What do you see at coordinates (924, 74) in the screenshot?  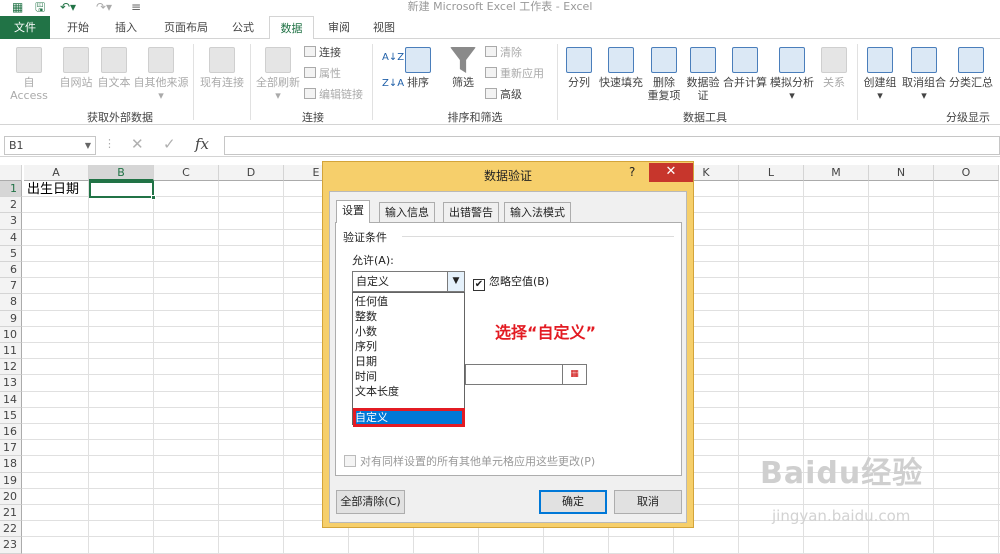 I see `ungroup-button: 取消组合 ▾` at bounding box center [924, 74].